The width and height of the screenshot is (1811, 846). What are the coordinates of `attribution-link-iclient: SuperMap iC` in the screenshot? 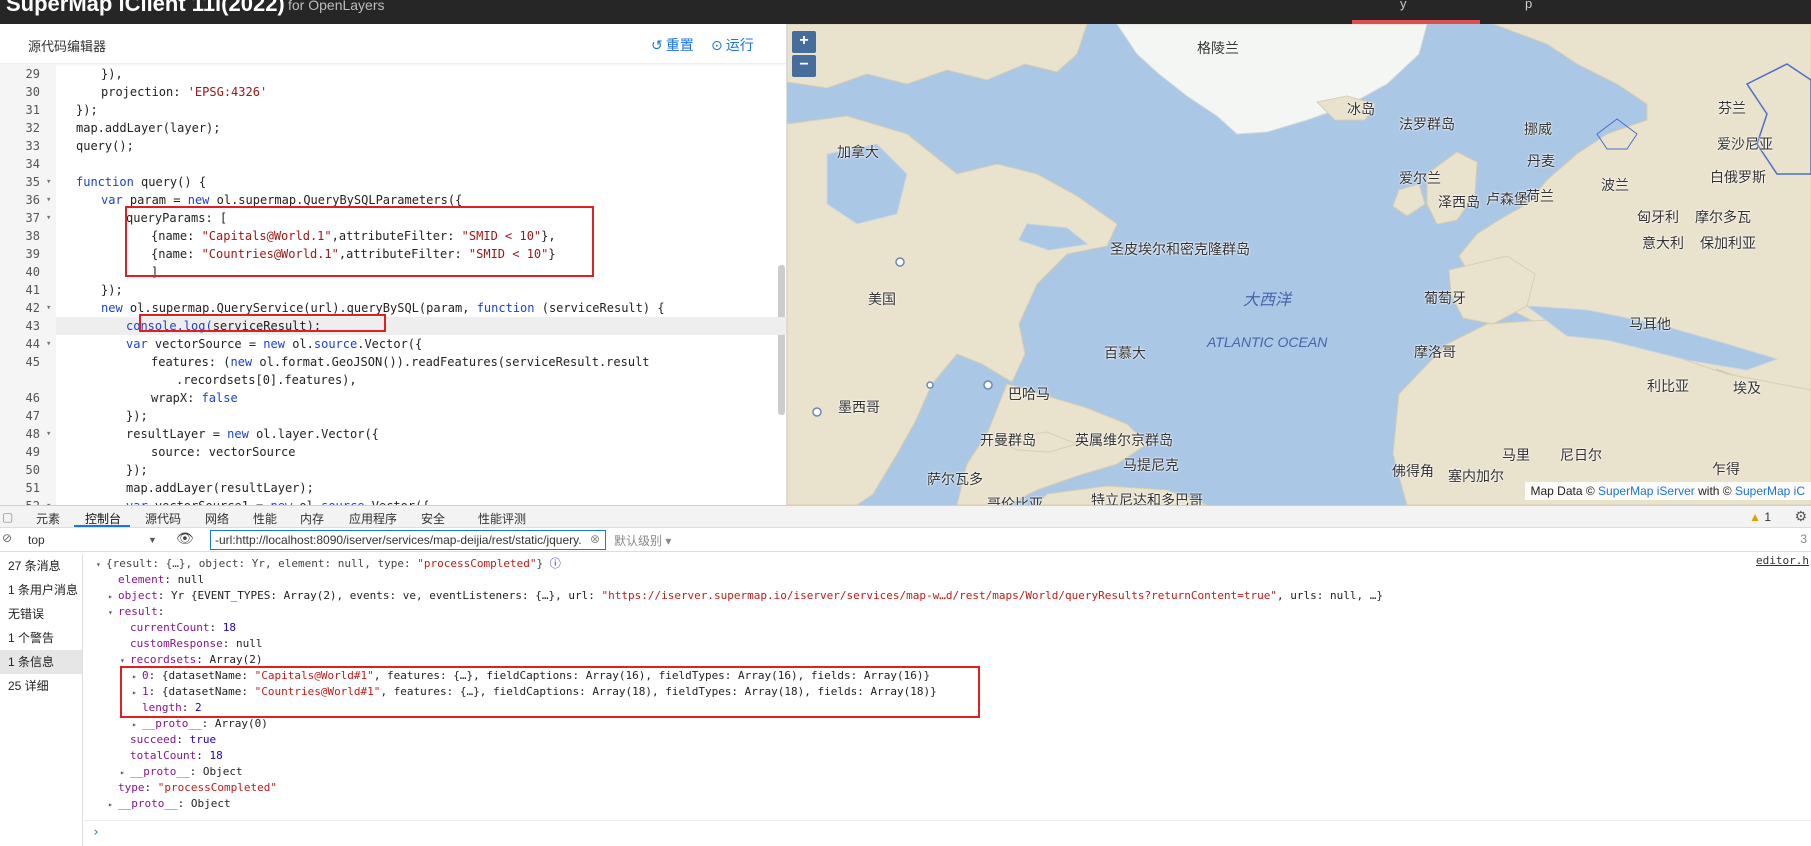 It's located at (1770, 491).